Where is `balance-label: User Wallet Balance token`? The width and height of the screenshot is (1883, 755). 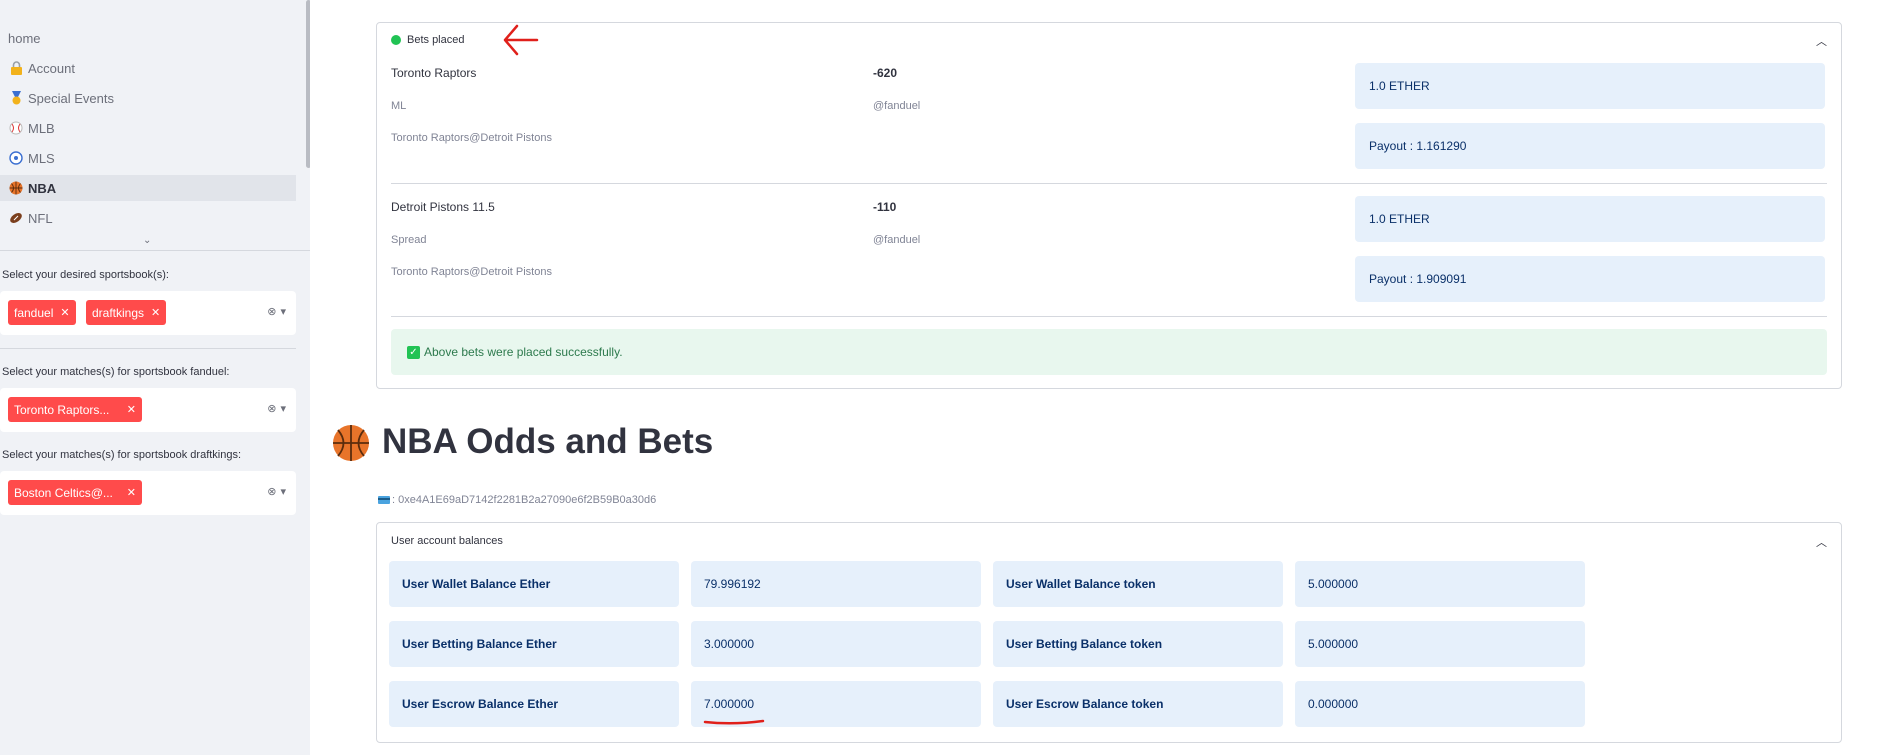 balance-label: User Wallet Balance token is located at coordinates (1138, 584).